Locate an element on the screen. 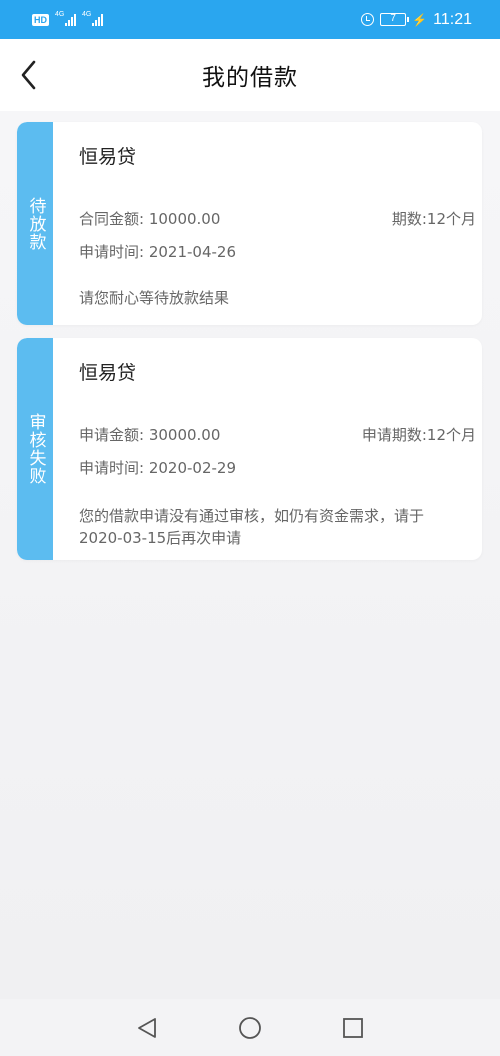 The image size is (500, 1056). nav-recents-button is located at coordinates (353, 1028).